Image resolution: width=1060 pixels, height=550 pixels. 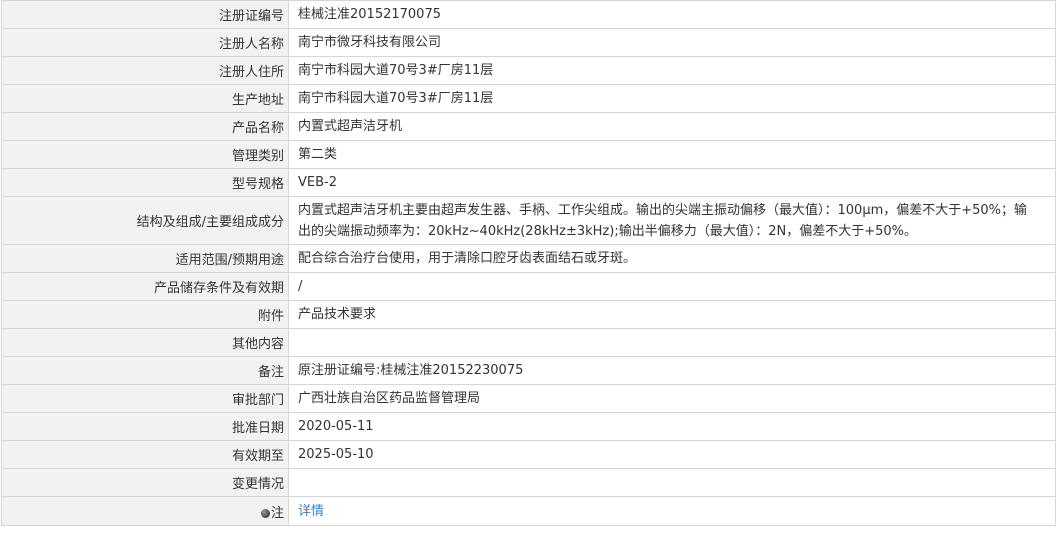 I want to click on row-value-cell: 详情, so click(x=672, y=511).